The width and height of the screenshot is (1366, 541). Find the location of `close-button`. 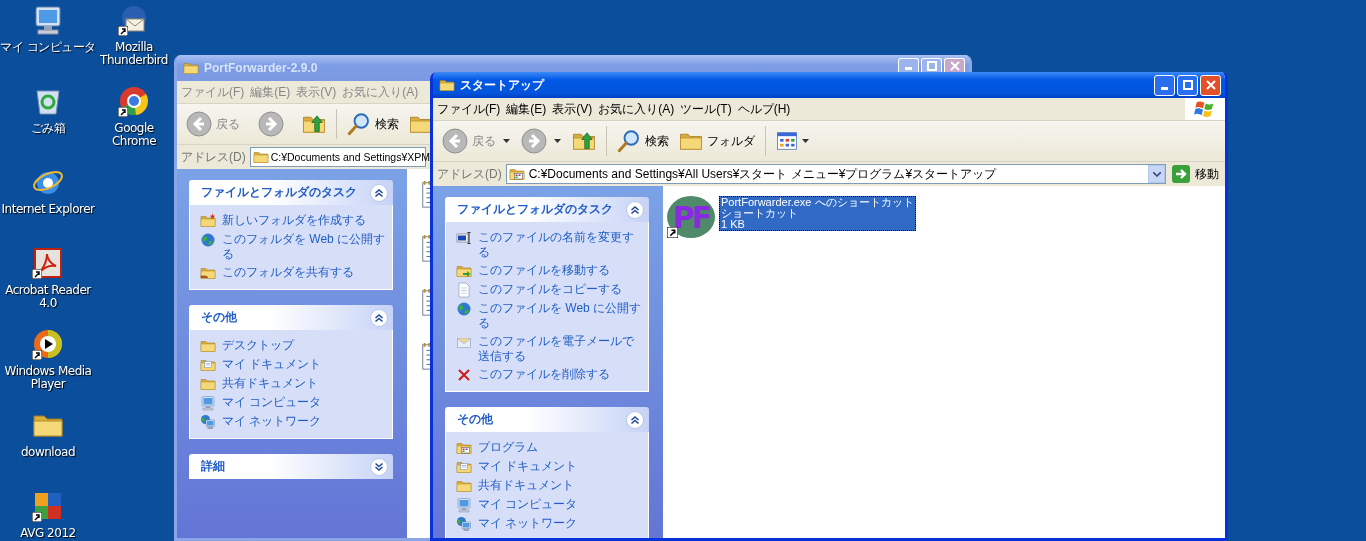

close-button is located at coordinates (1210, 85).